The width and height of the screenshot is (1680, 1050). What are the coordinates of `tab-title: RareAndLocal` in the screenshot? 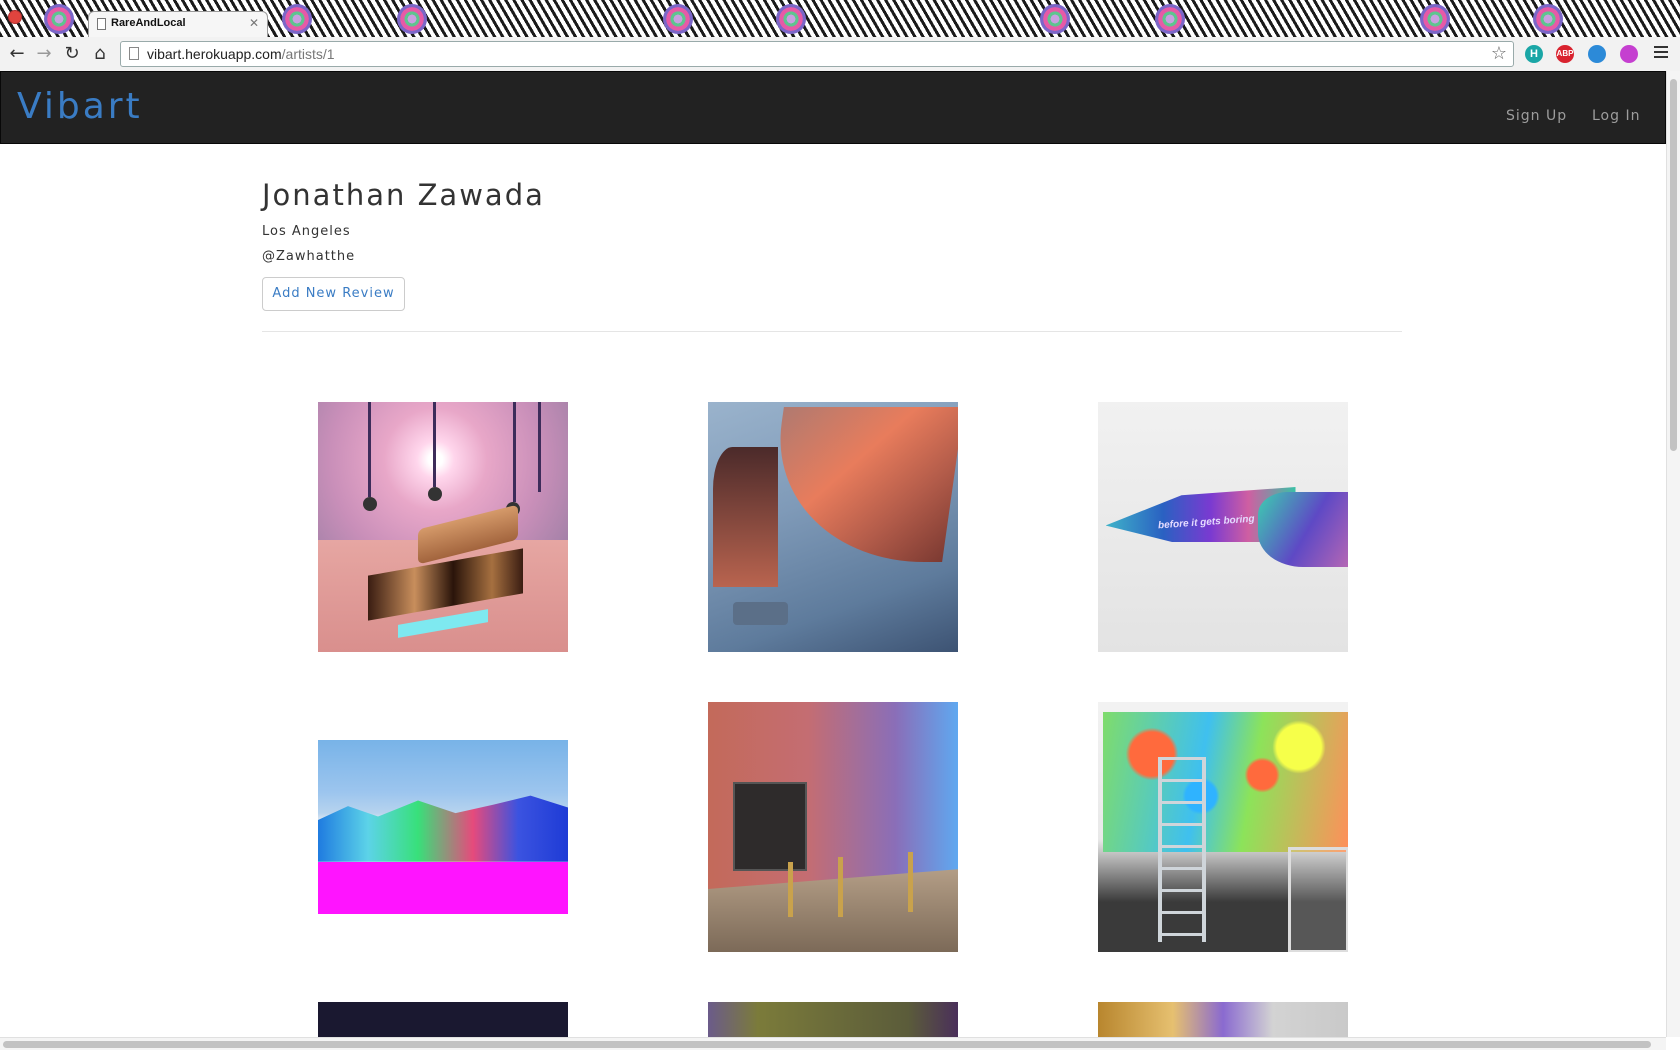 It's located at (148, 23).